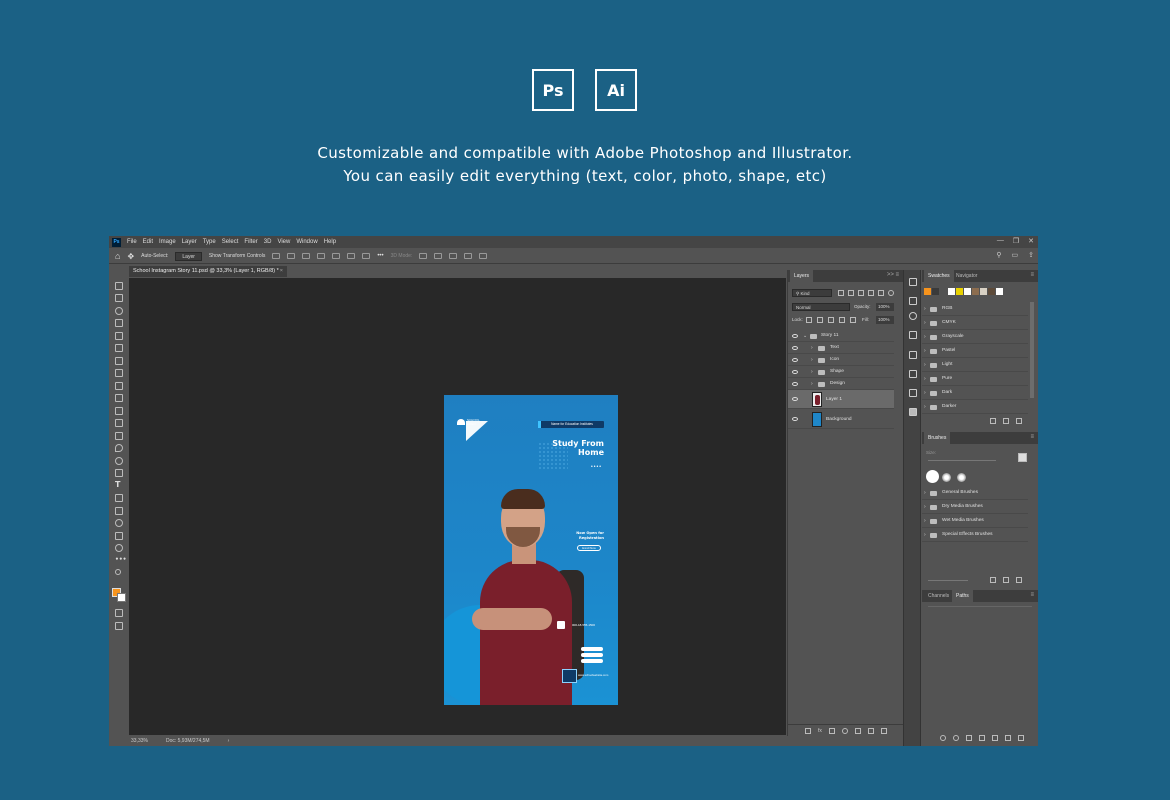 The image size is (1170, 800). I want to click on brush-tool-icon, so click(119, 373).